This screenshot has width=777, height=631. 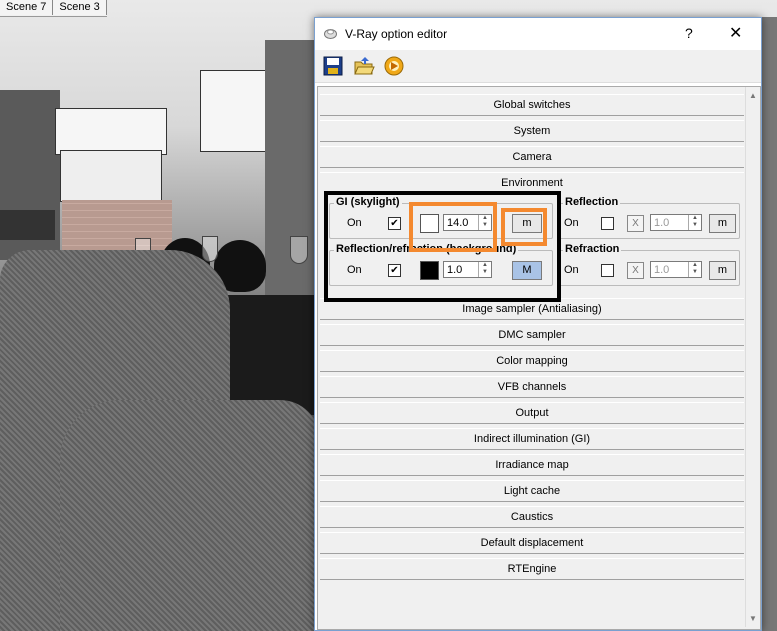 What do you see at coordinates (532, 335) in the screenshot?
I see `rollout-dmc-sampler: DMC sampler` at bounding box center [532, 335].